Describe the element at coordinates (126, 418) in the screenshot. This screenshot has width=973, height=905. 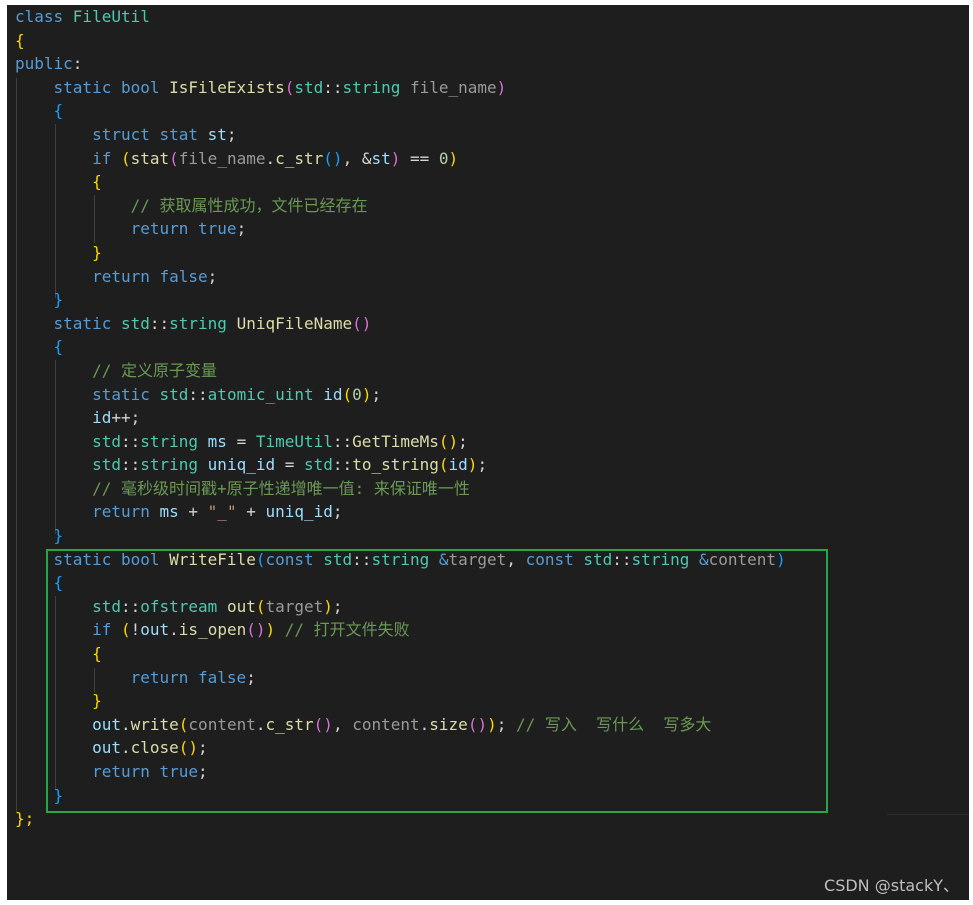
I see `code-token: ++;` at that location.